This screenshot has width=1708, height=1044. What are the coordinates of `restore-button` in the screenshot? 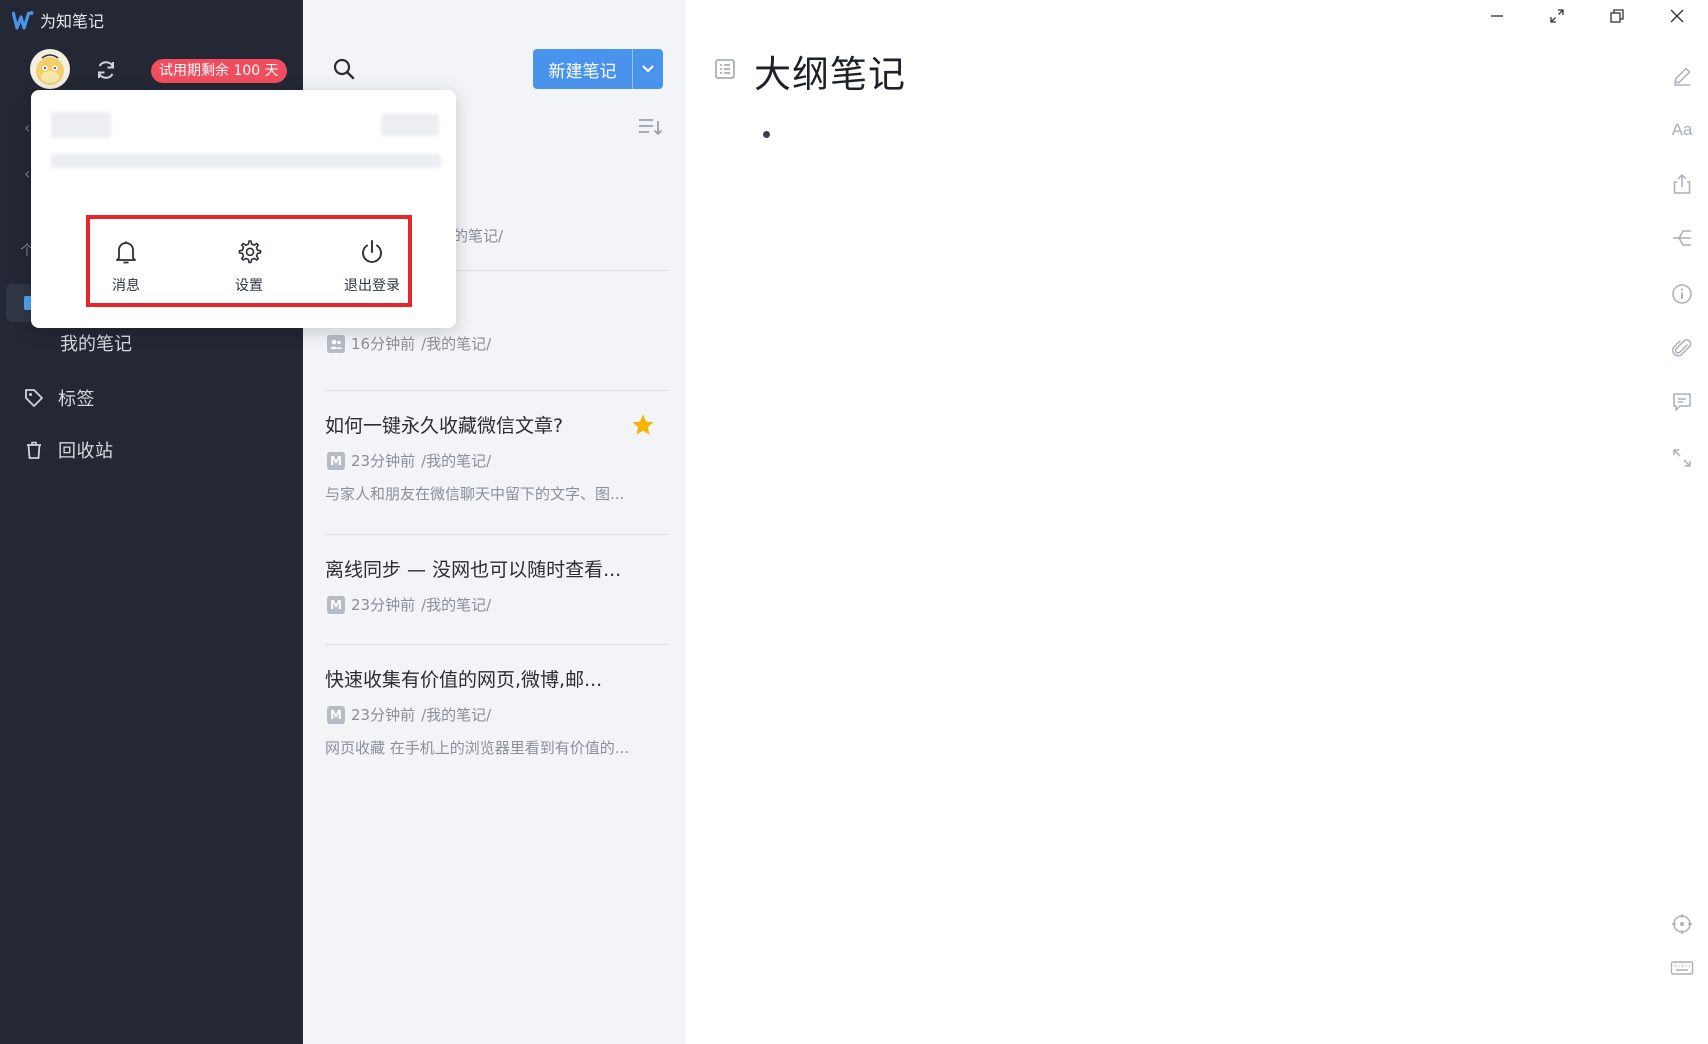 It's located at (1617, 16).